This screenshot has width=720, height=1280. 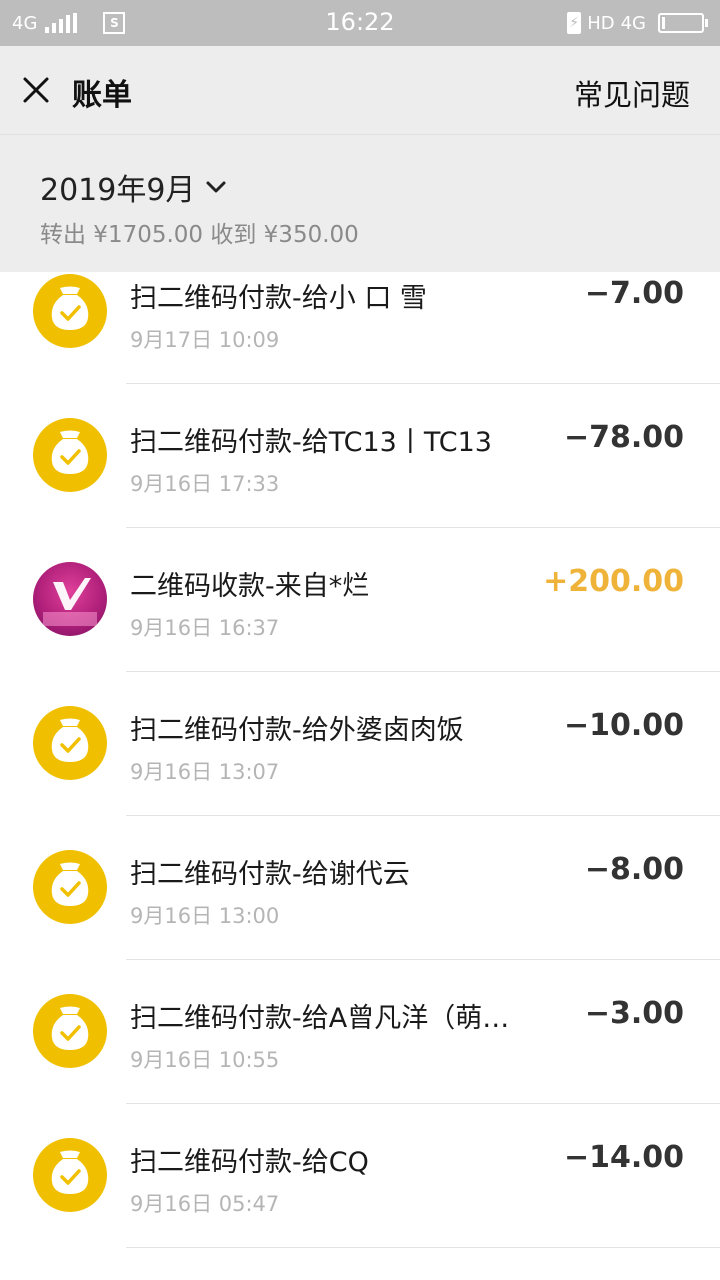 What do you see at coordinates (216, 187) in the screenshot?
I see `chevron-down-icon` at bounding box center [216, 187].